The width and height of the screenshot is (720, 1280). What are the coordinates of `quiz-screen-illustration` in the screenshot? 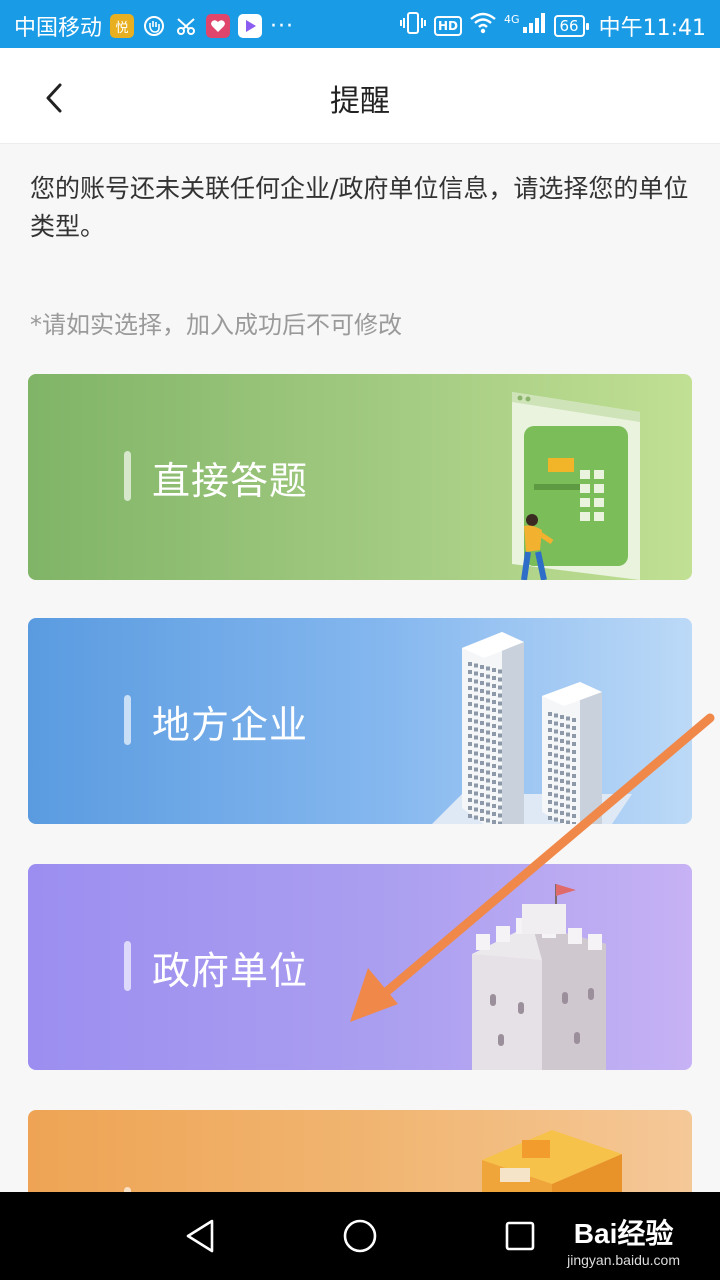 It's located at (576, 486).